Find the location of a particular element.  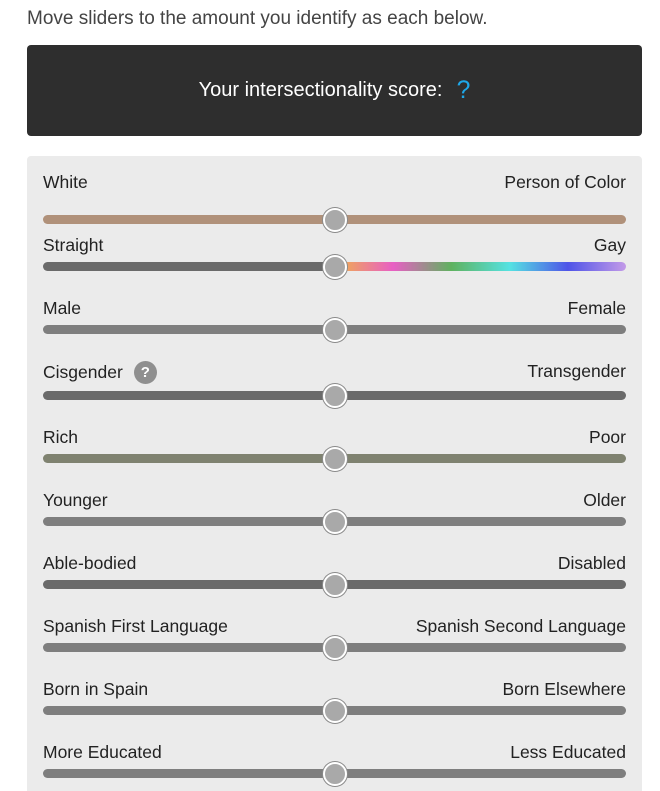

slider-left-text: Cisgender is located at coordinates (83, 372).